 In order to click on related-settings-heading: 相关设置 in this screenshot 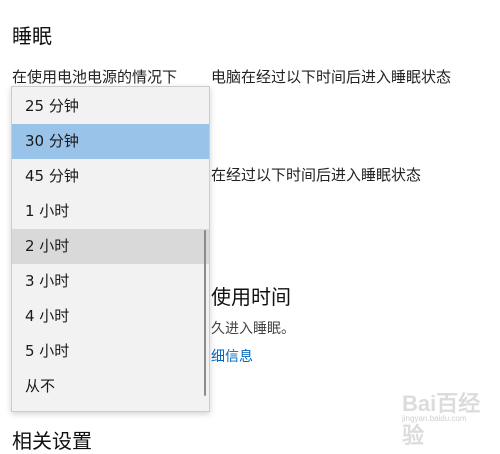, I will do `click(52, 441)`.